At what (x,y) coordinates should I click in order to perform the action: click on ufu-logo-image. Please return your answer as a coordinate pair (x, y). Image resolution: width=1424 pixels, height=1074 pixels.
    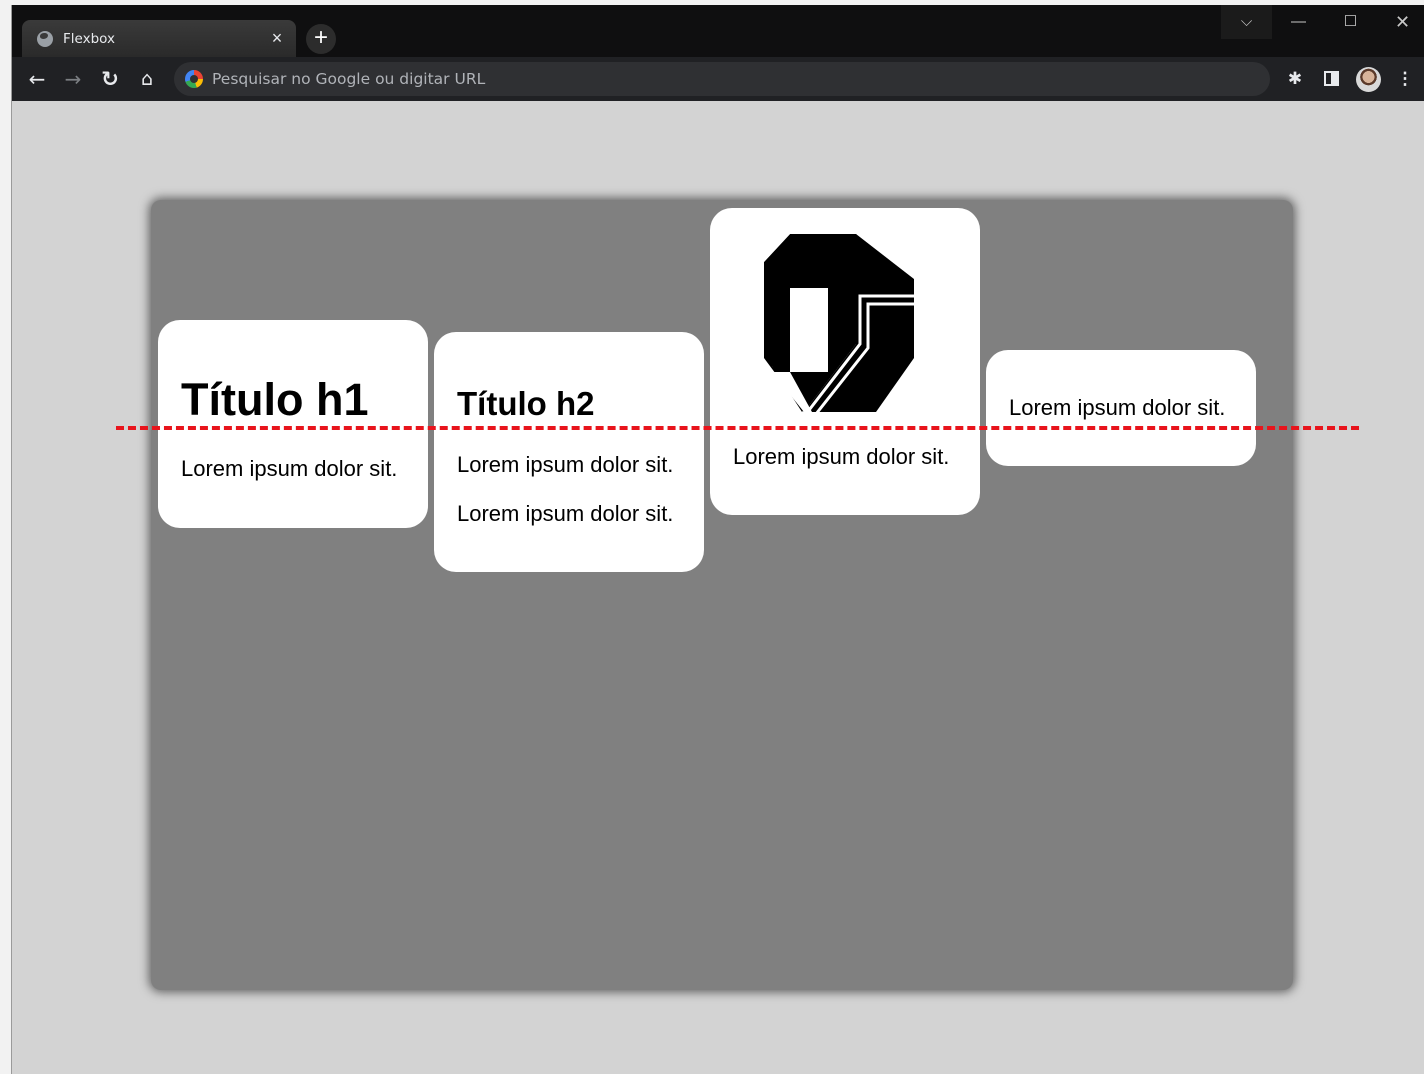
    Looking at the image, I should click on (826, 324).